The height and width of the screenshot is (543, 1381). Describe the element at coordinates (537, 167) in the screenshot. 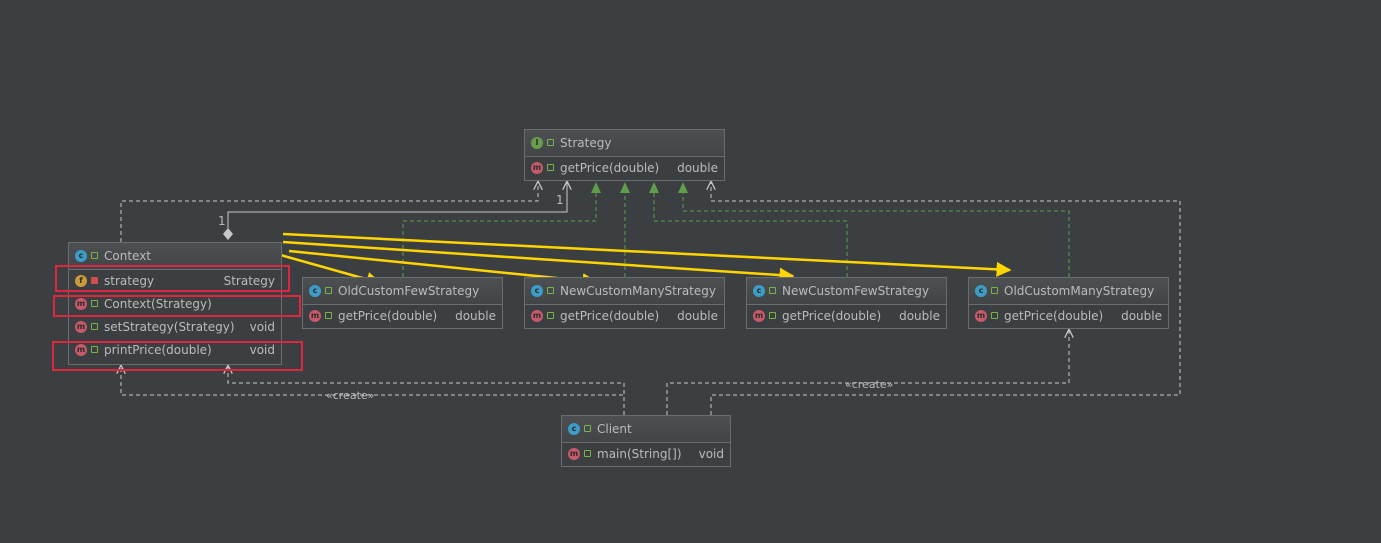

I see `abstract-method-icon: m` at that location.